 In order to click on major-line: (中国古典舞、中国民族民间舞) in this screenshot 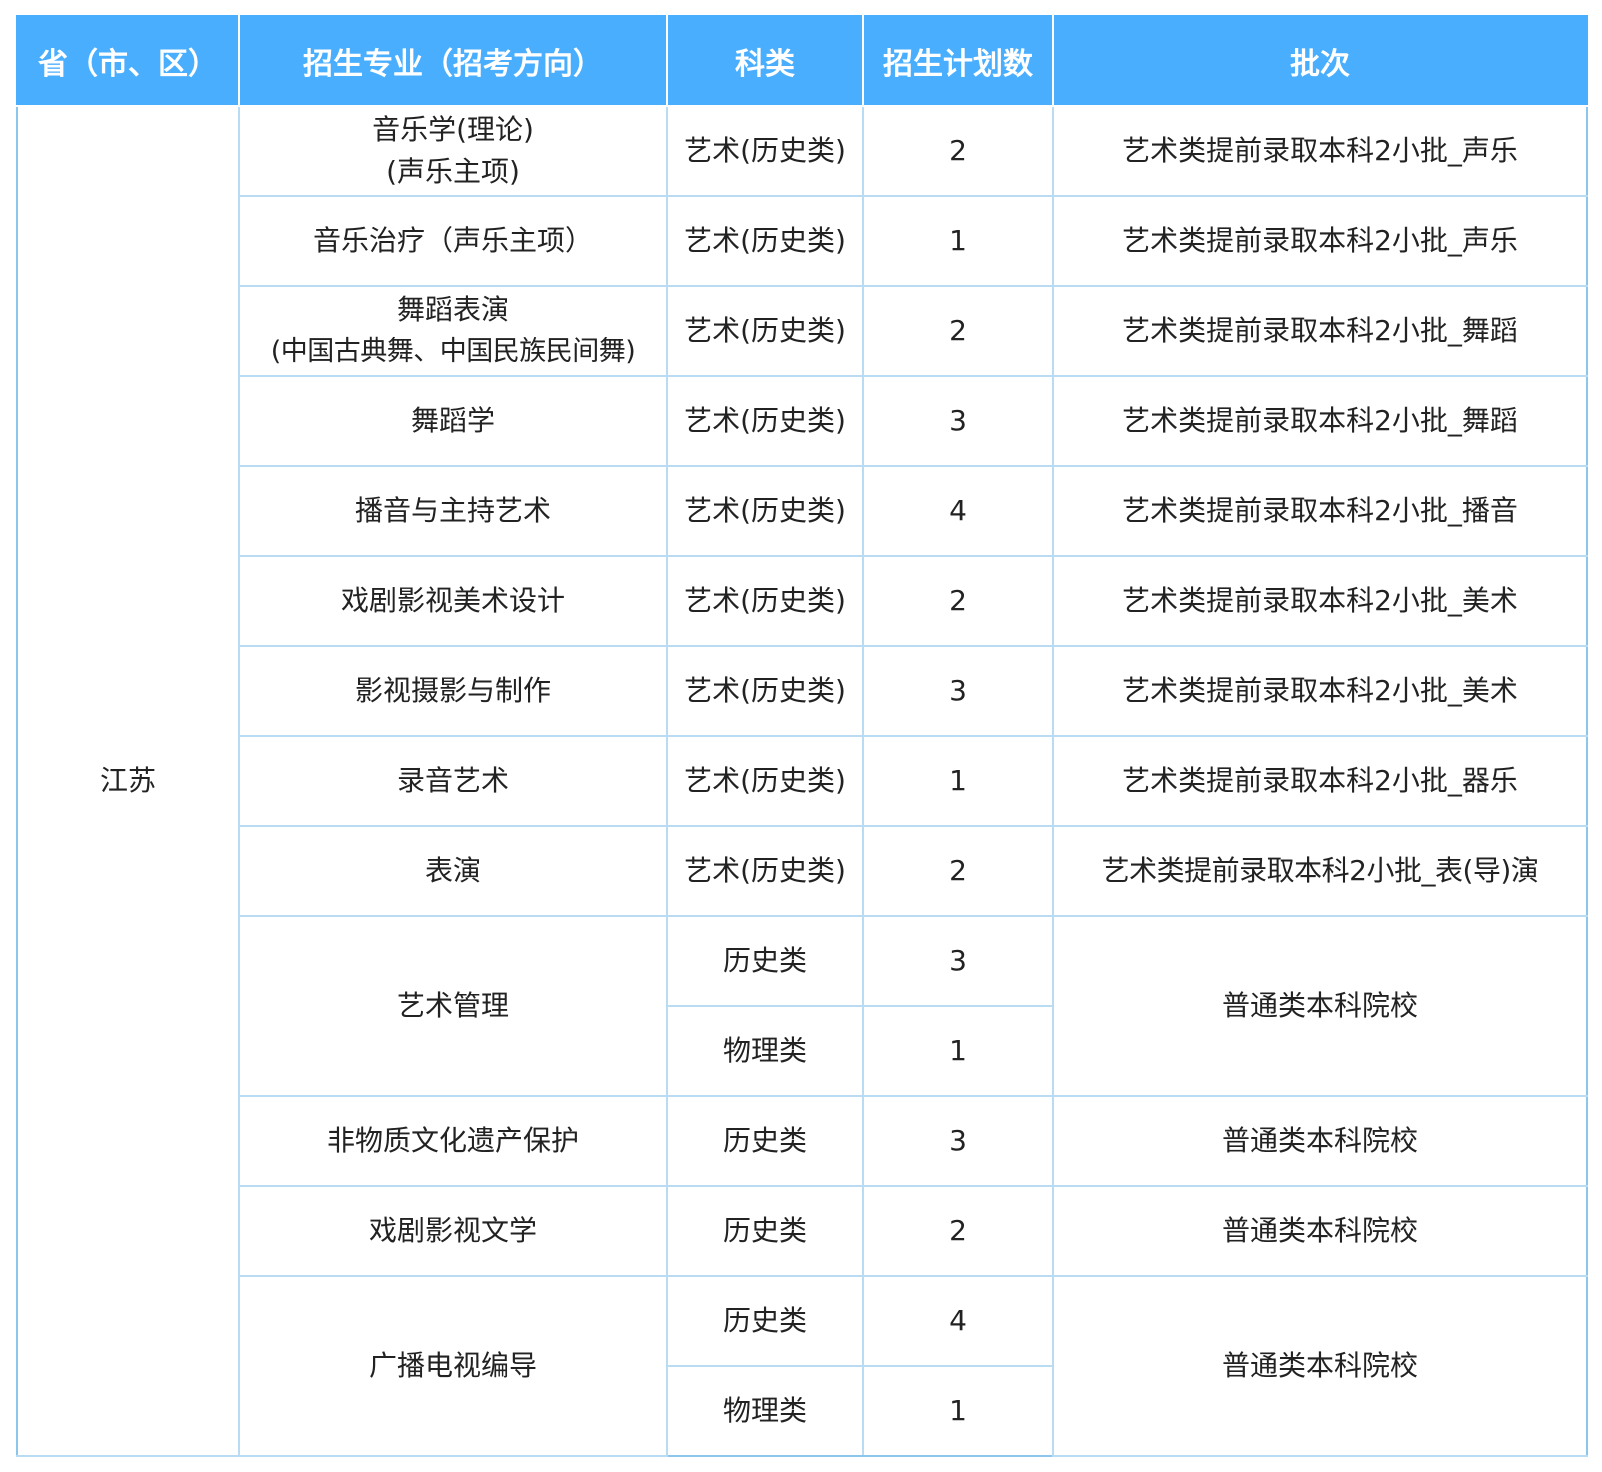, I will do `click(453, 351)`.